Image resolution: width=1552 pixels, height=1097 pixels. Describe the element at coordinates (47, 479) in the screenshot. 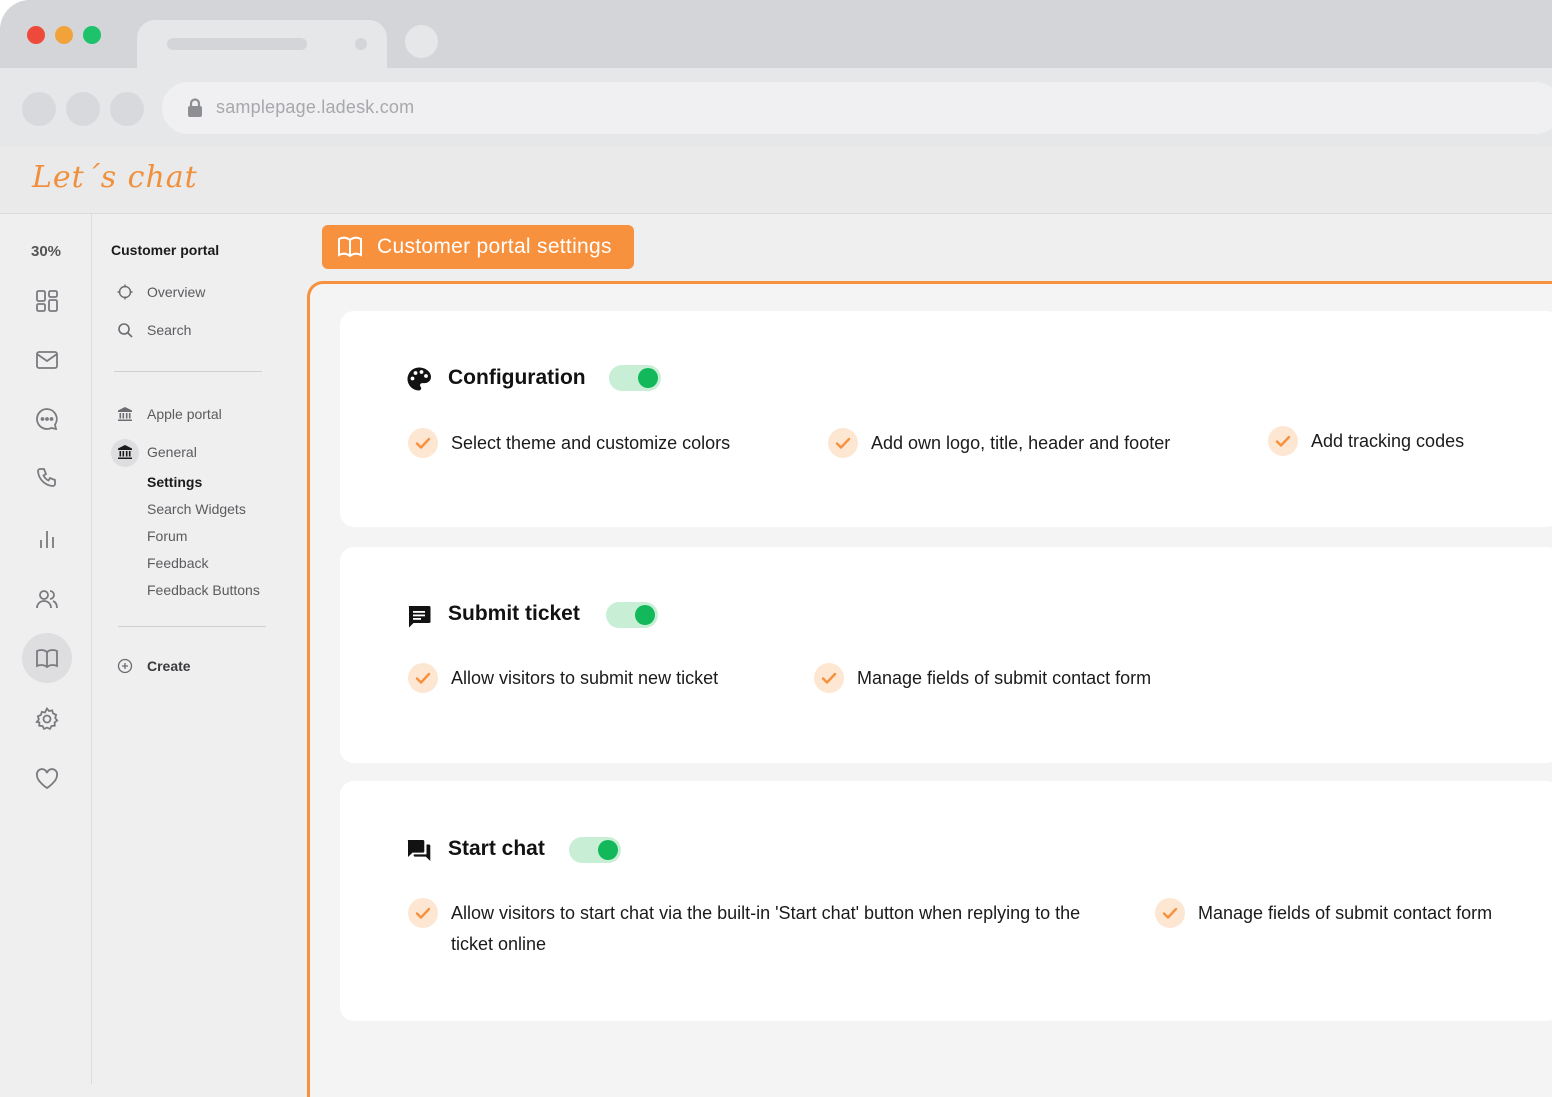

I see `phone-icon` at that location.